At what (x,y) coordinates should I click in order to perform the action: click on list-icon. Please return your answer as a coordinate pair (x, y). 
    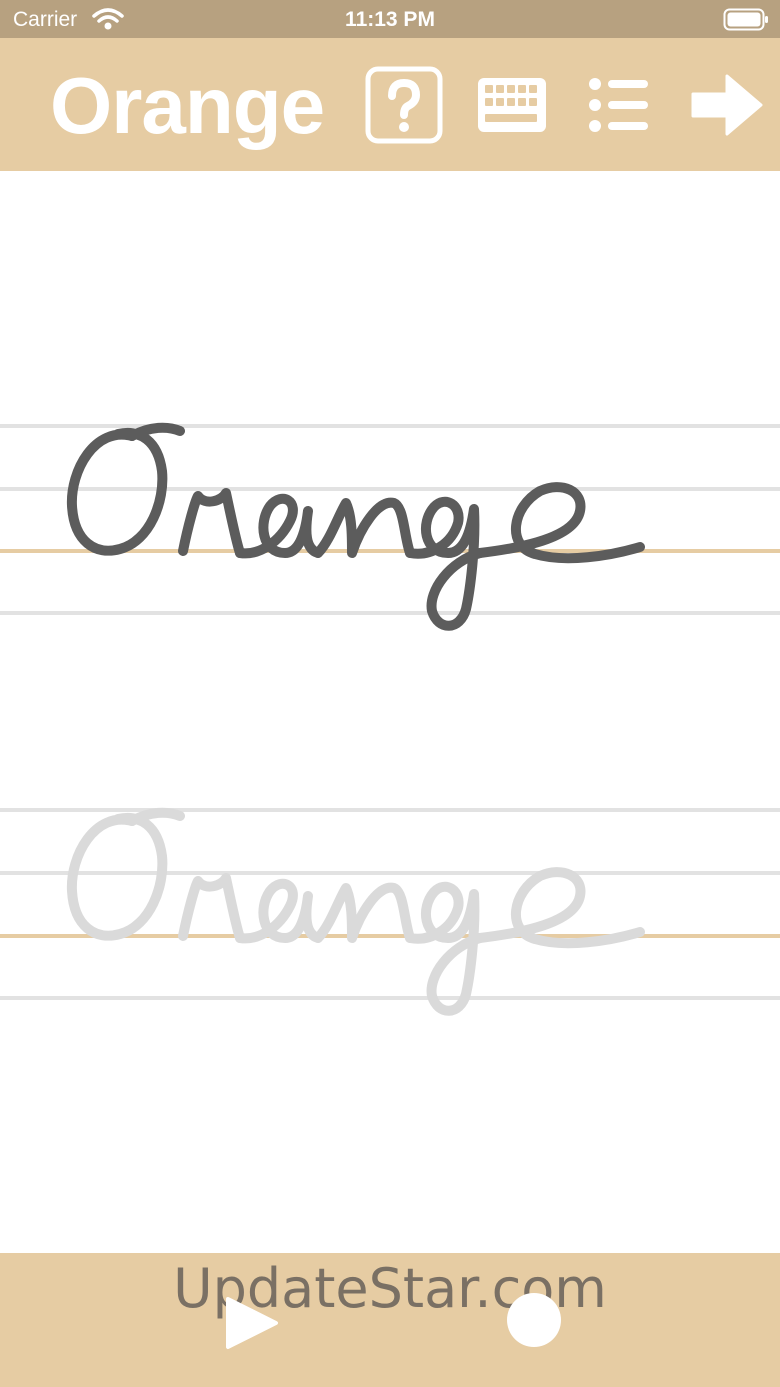
    Looking at the image, I should click on (618, 105).